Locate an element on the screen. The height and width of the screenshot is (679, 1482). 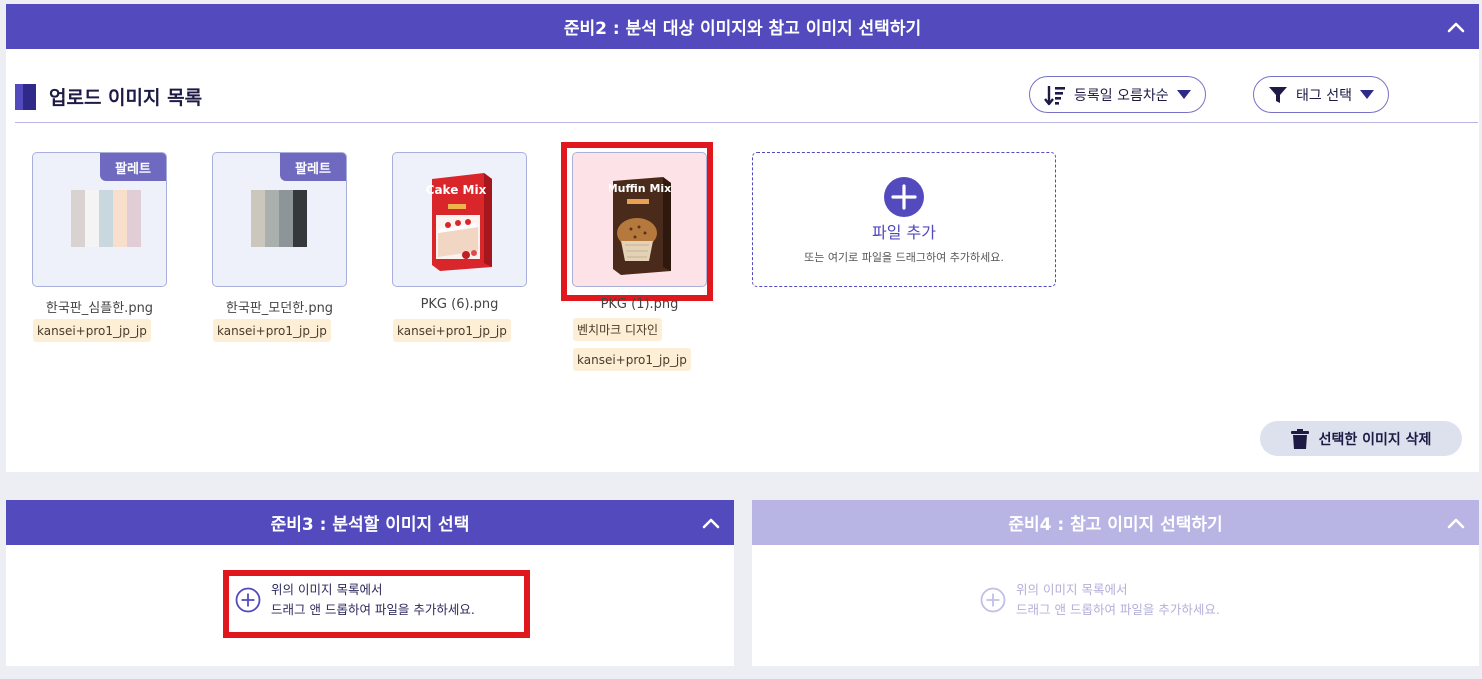
add-file-hint: 또는 여기로 파일을 드래그하여 추가하세요. is located at coordinates (904, 257).